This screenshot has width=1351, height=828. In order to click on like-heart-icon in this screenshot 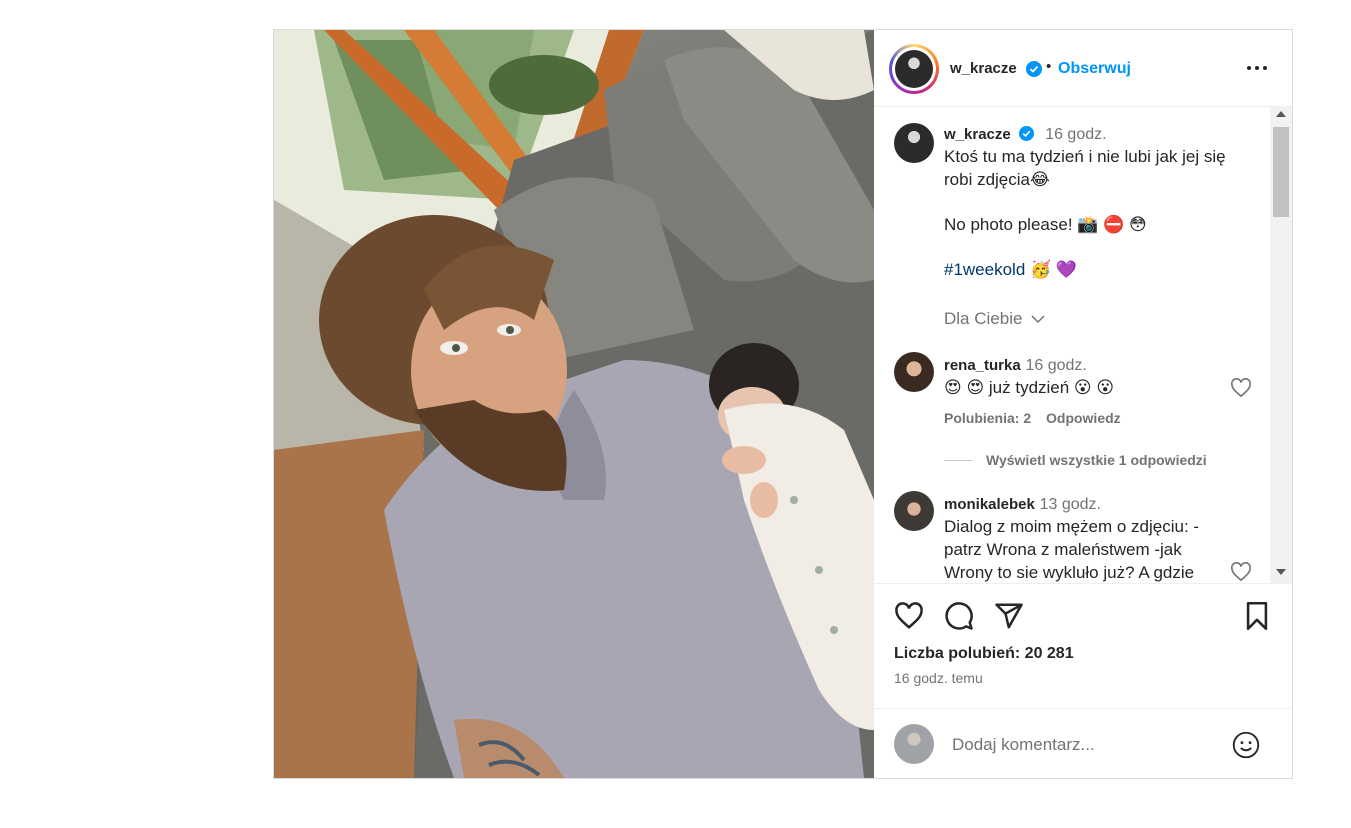, I will do `click(909, 618)`.